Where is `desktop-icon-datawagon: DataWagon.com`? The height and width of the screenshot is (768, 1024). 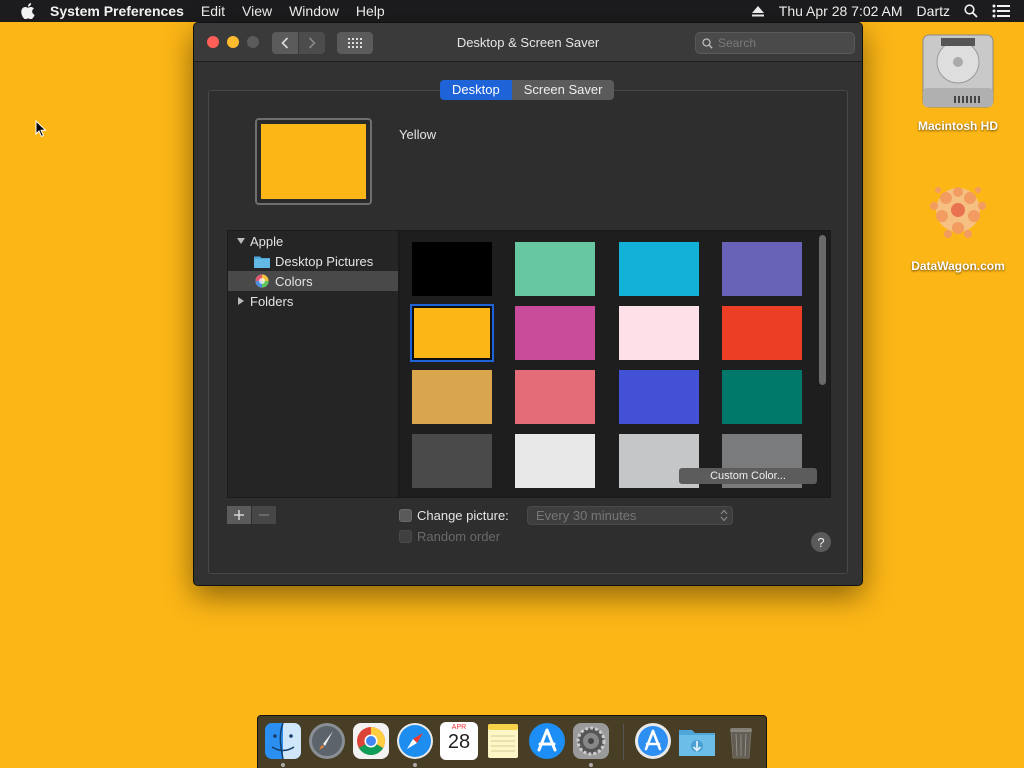
desktop-icon-datawagon: DataWagon.com is located at coordinates (958, 221).